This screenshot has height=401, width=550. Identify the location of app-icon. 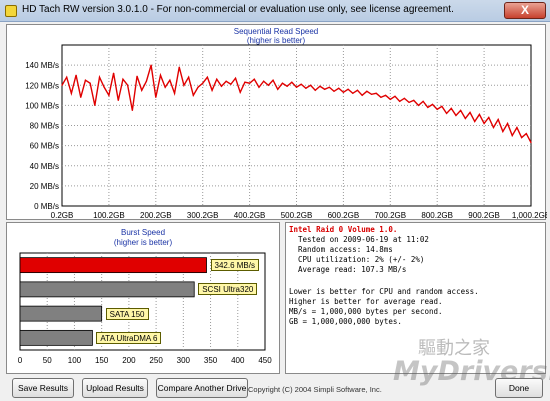
(11, 11).